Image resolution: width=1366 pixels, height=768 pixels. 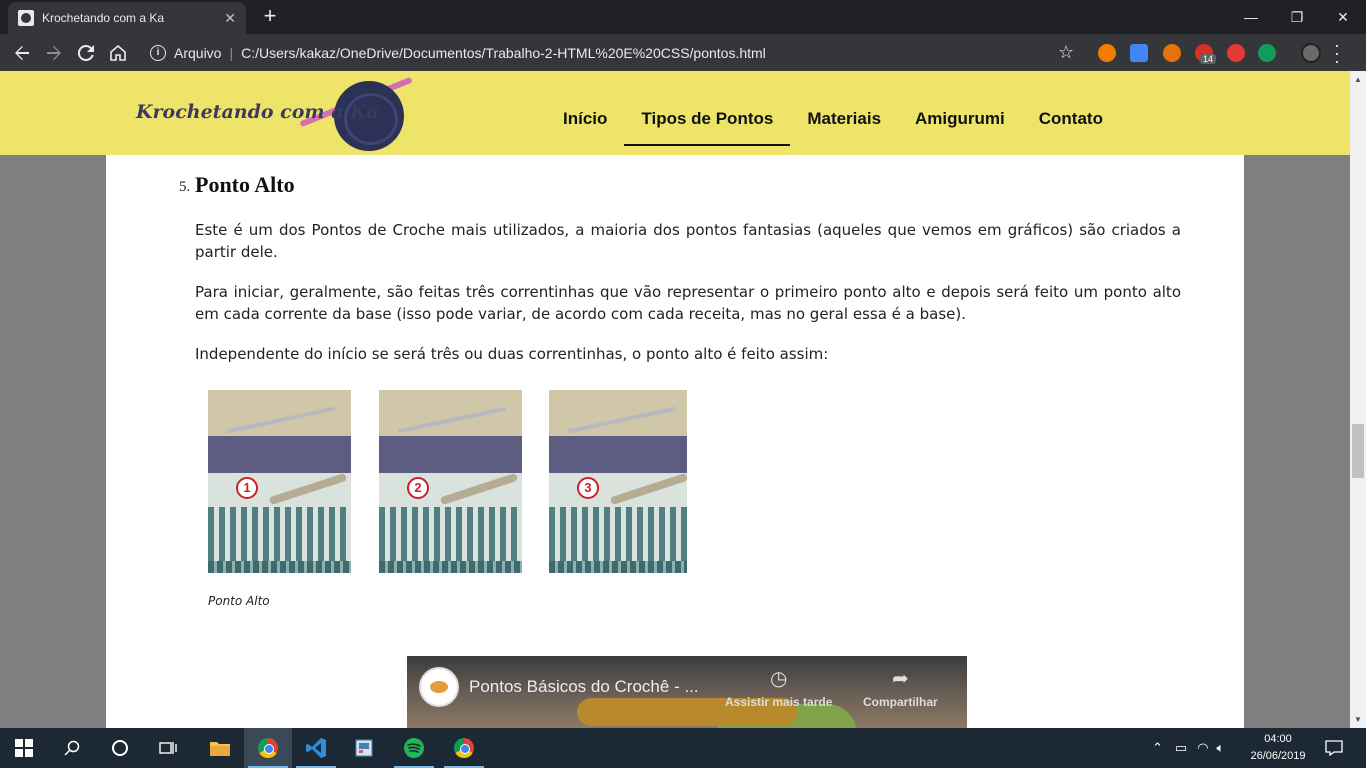 What do you see at coordinates (1251, 17) in the screenshot?
I see `minimize-button: —` at bounding box center [1251, 17].